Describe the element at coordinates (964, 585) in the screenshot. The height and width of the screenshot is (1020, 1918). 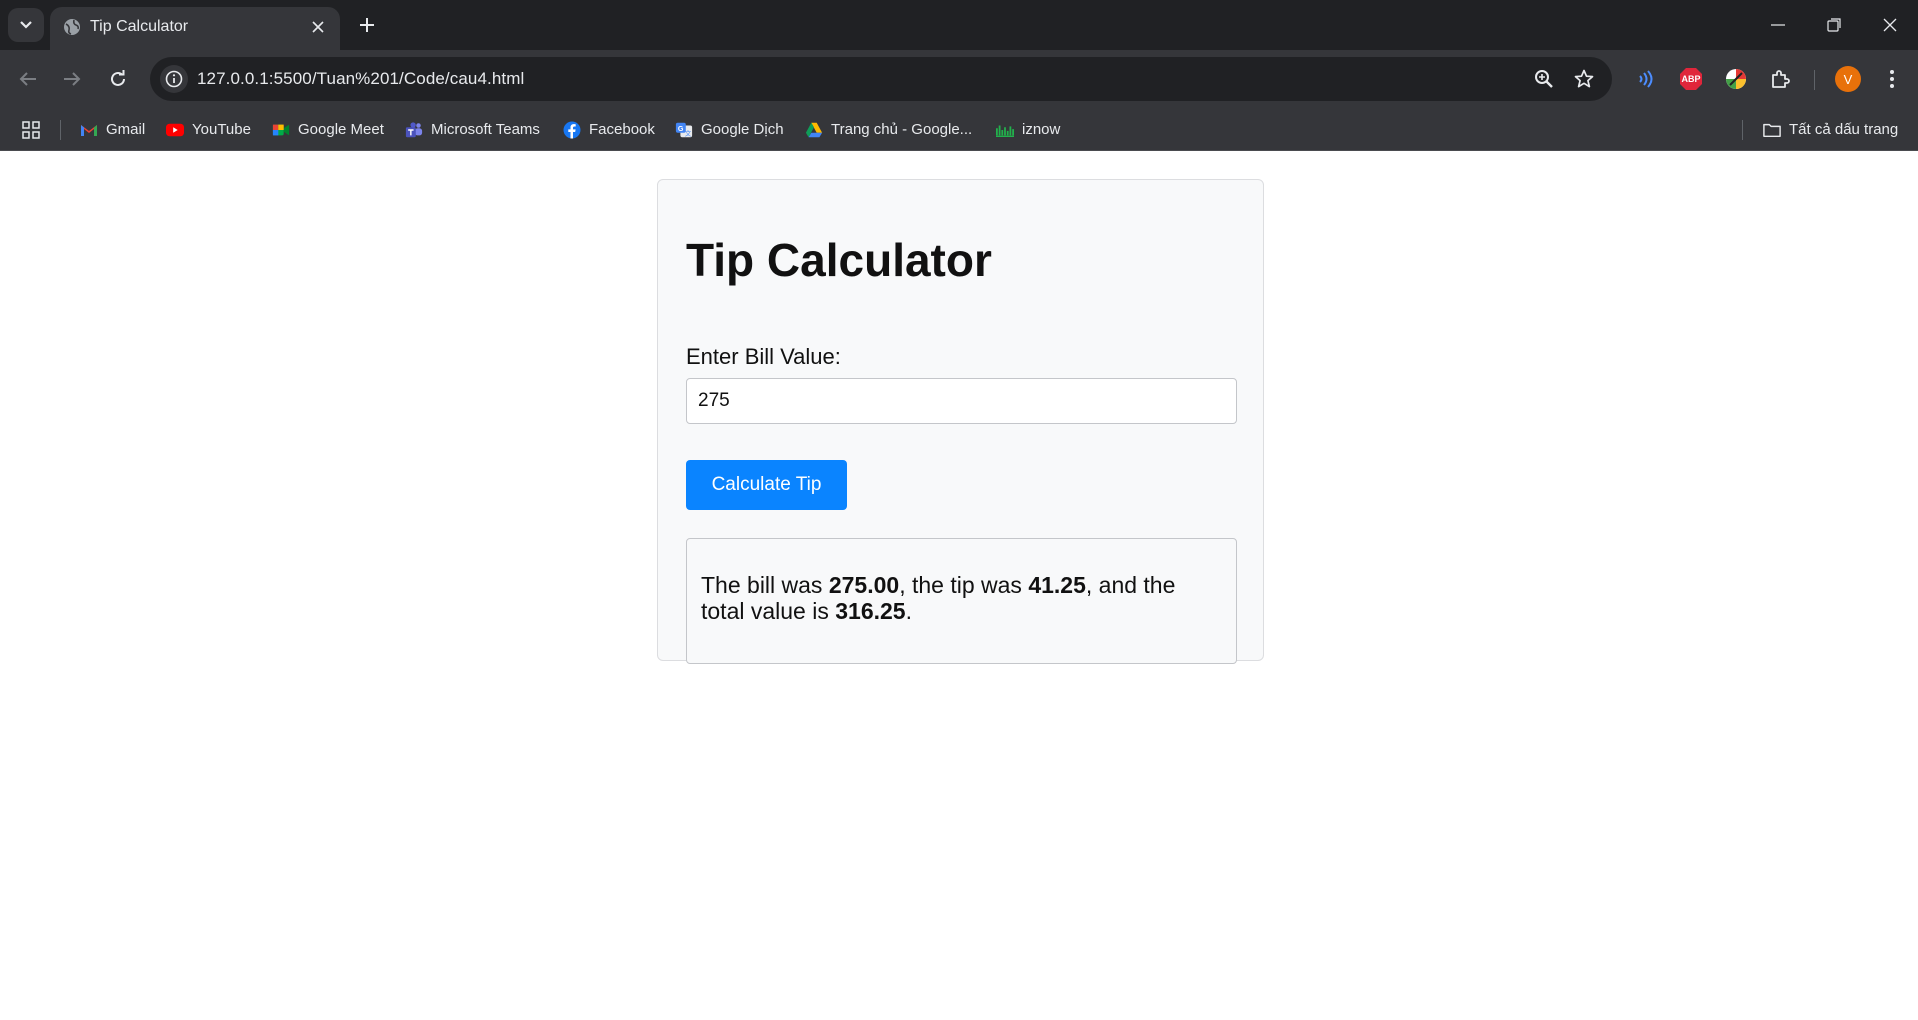
I see `result-mid-1: , the tip was` at that location.